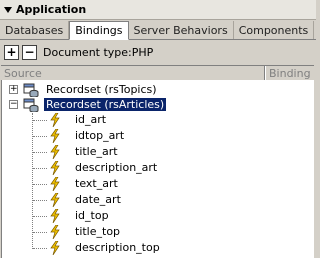  Describe the element at coordinates (181, 30) in the screenshot. I see `tab-server-behaviors: Server Behaviors` at that location.